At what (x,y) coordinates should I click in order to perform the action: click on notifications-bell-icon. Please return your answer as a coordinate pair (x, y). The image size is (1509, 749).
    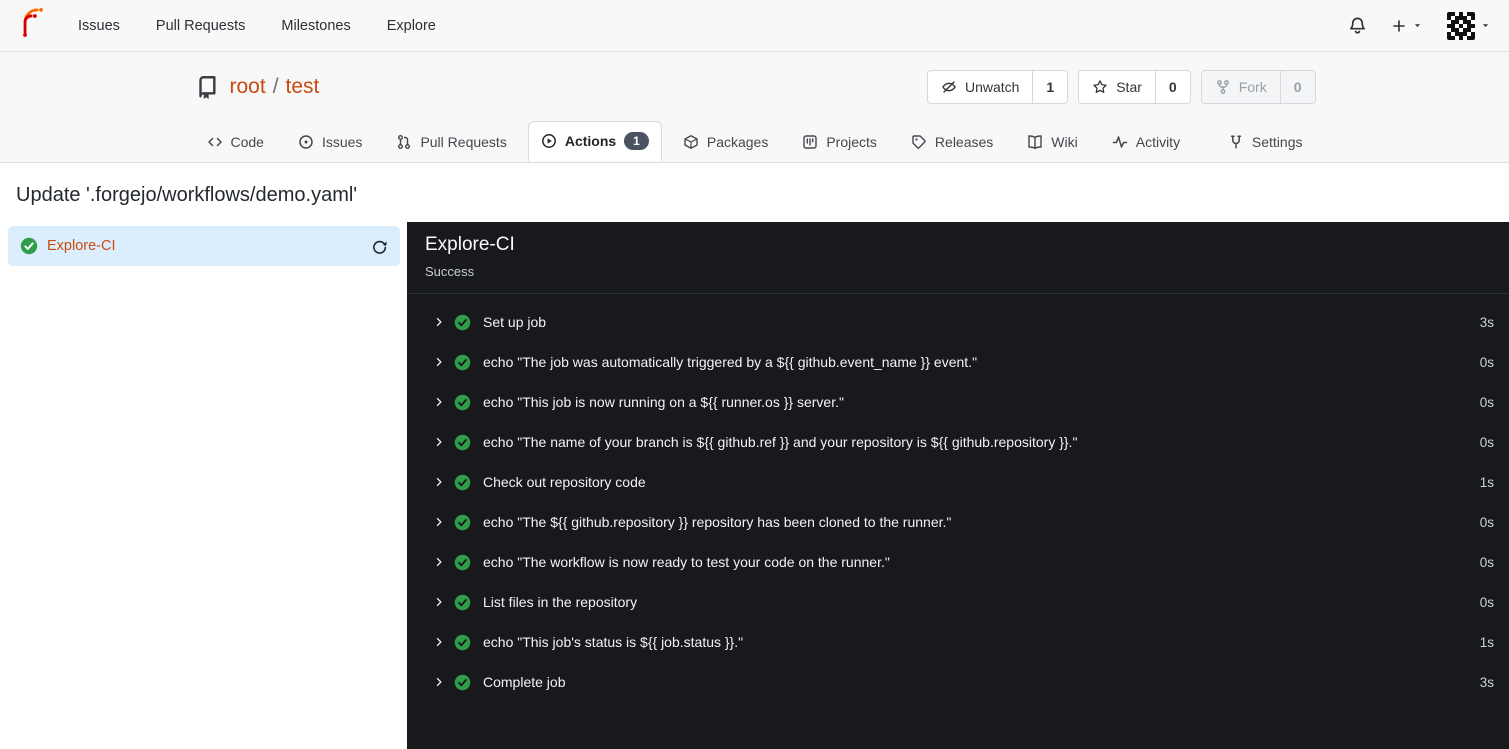
    Looking at the image, I should click on (1357, 25).